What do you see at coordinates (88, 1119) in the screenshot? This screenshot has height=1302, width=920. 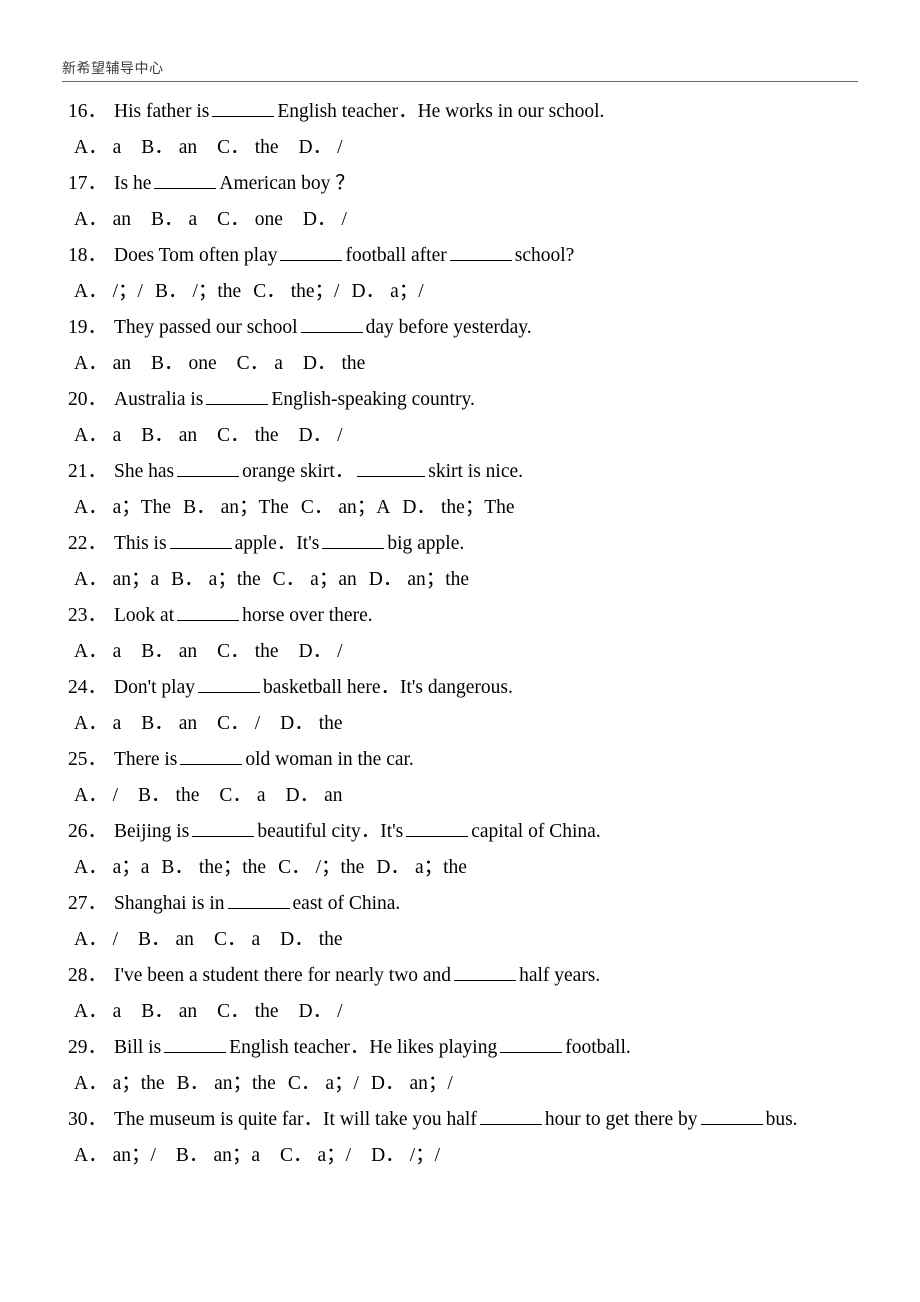 I see `question-number: 30．` at bounding box center [88, 1119].